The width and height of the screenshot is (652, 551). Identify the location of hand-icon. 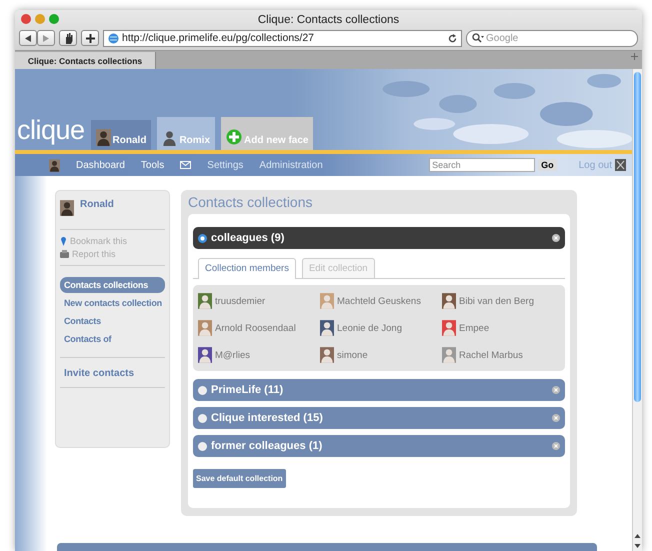
(68, 38).